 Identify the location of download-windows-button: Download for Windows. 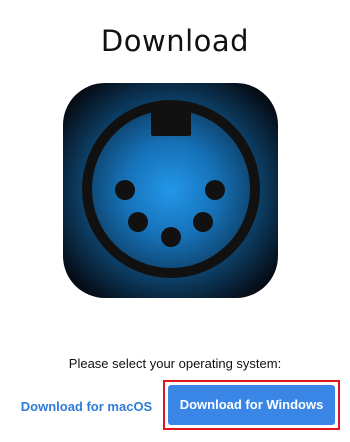
(251, 405).